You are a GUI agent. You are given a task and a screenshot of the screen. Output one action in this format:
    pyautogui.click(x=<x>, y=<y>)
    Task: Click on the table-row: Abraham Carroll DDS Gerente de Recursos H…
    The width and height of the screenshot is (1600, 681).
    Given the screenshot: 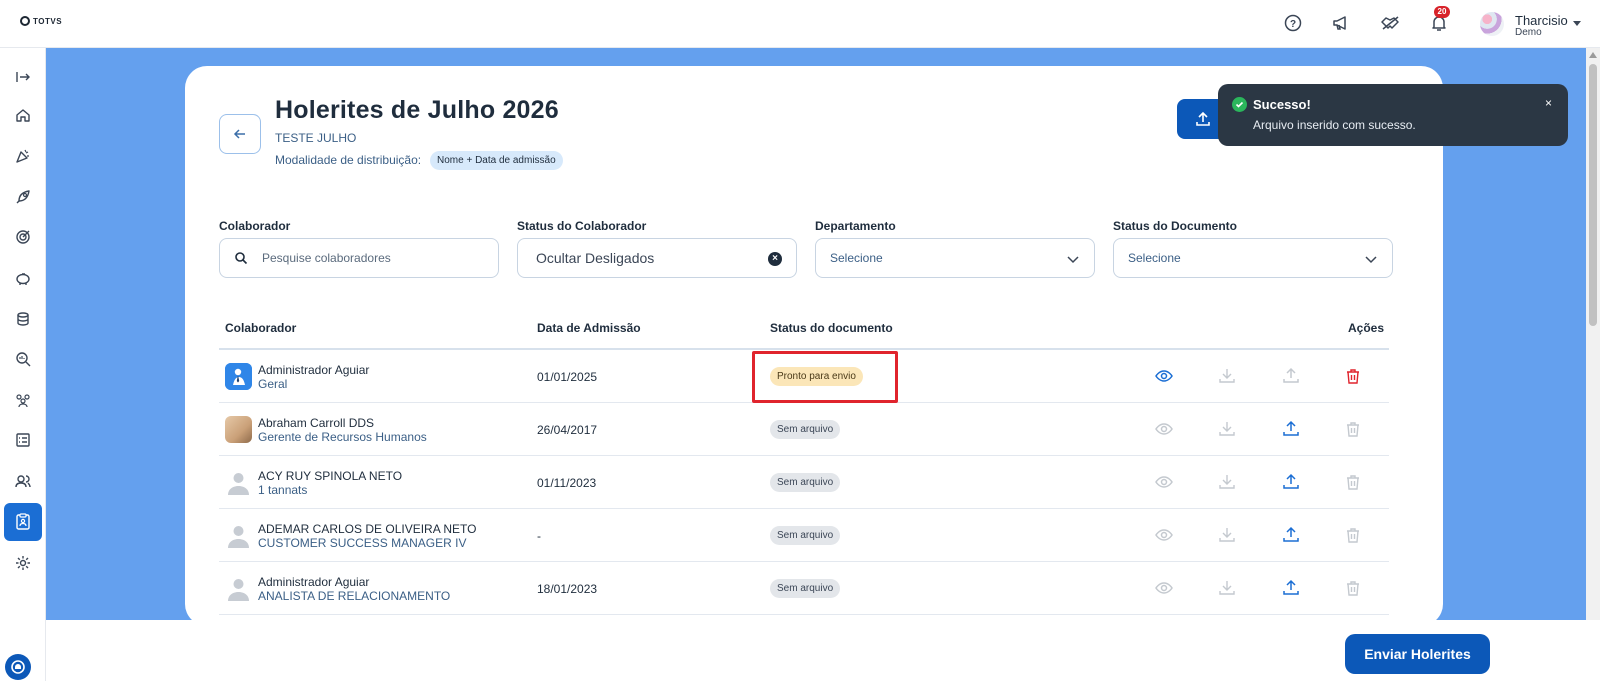 What is the action you would take?
    pyautogui.click(x=804, y=429)
    